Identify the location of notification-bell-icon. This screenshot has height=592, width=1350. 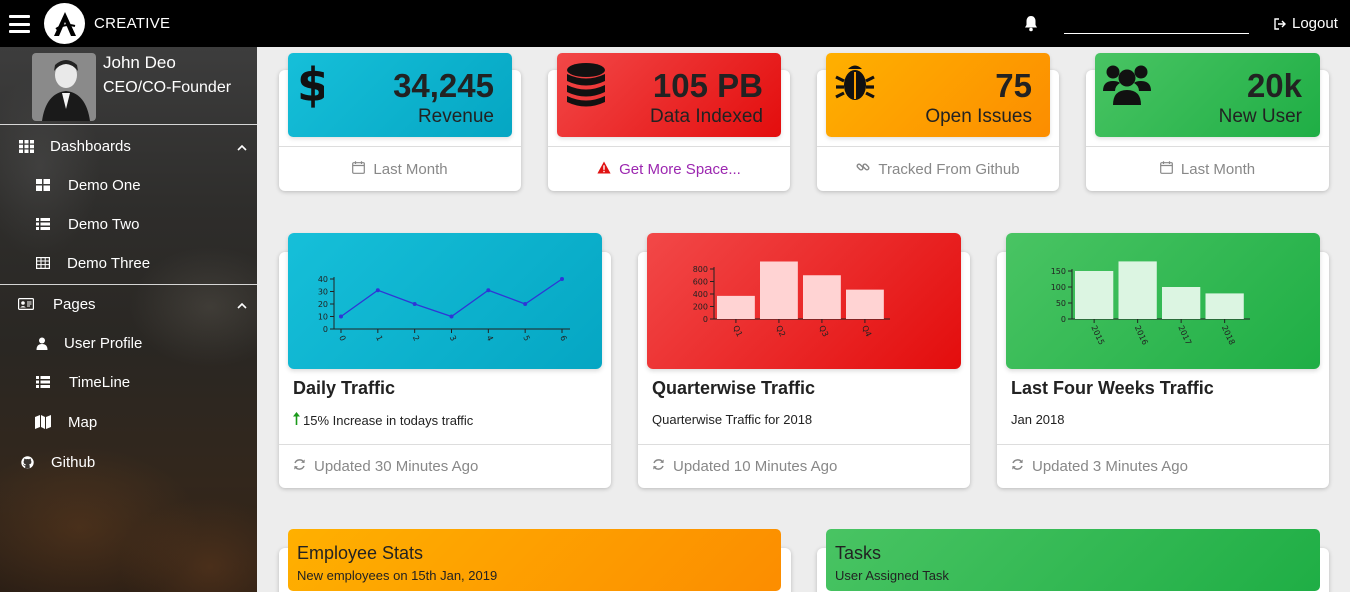
(1031, 23).